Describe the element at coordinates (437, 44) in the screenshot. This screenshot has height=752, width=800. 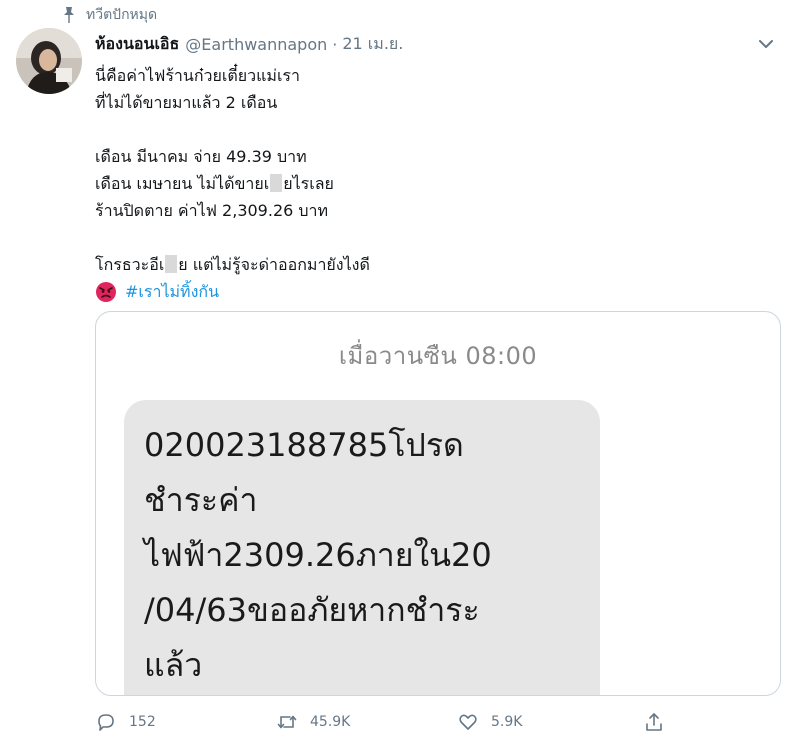
I see `tweet-header: ห้องนอนเอิธ @Earthwannapon · 21 เม.ย.` at that location.